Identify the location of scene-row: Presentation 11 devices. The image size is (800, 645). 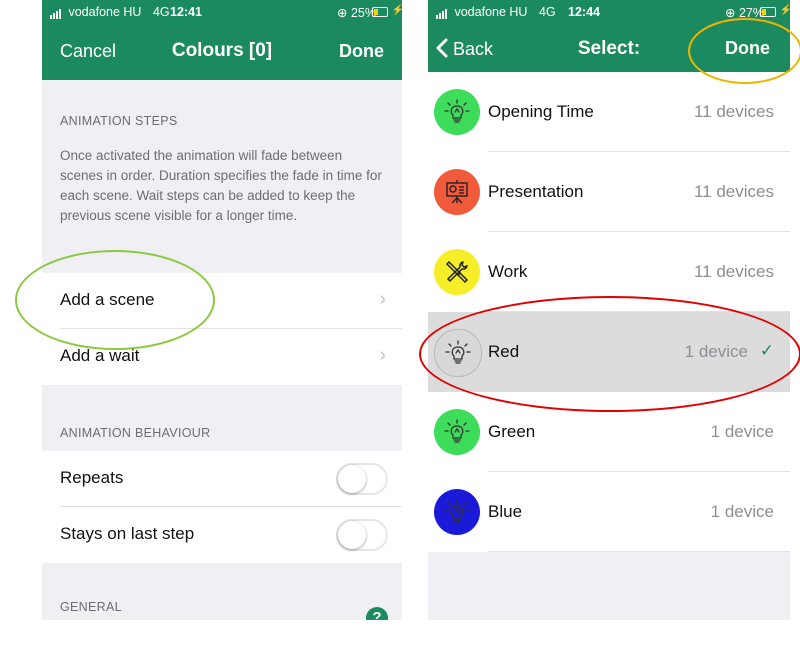
(609, 192).